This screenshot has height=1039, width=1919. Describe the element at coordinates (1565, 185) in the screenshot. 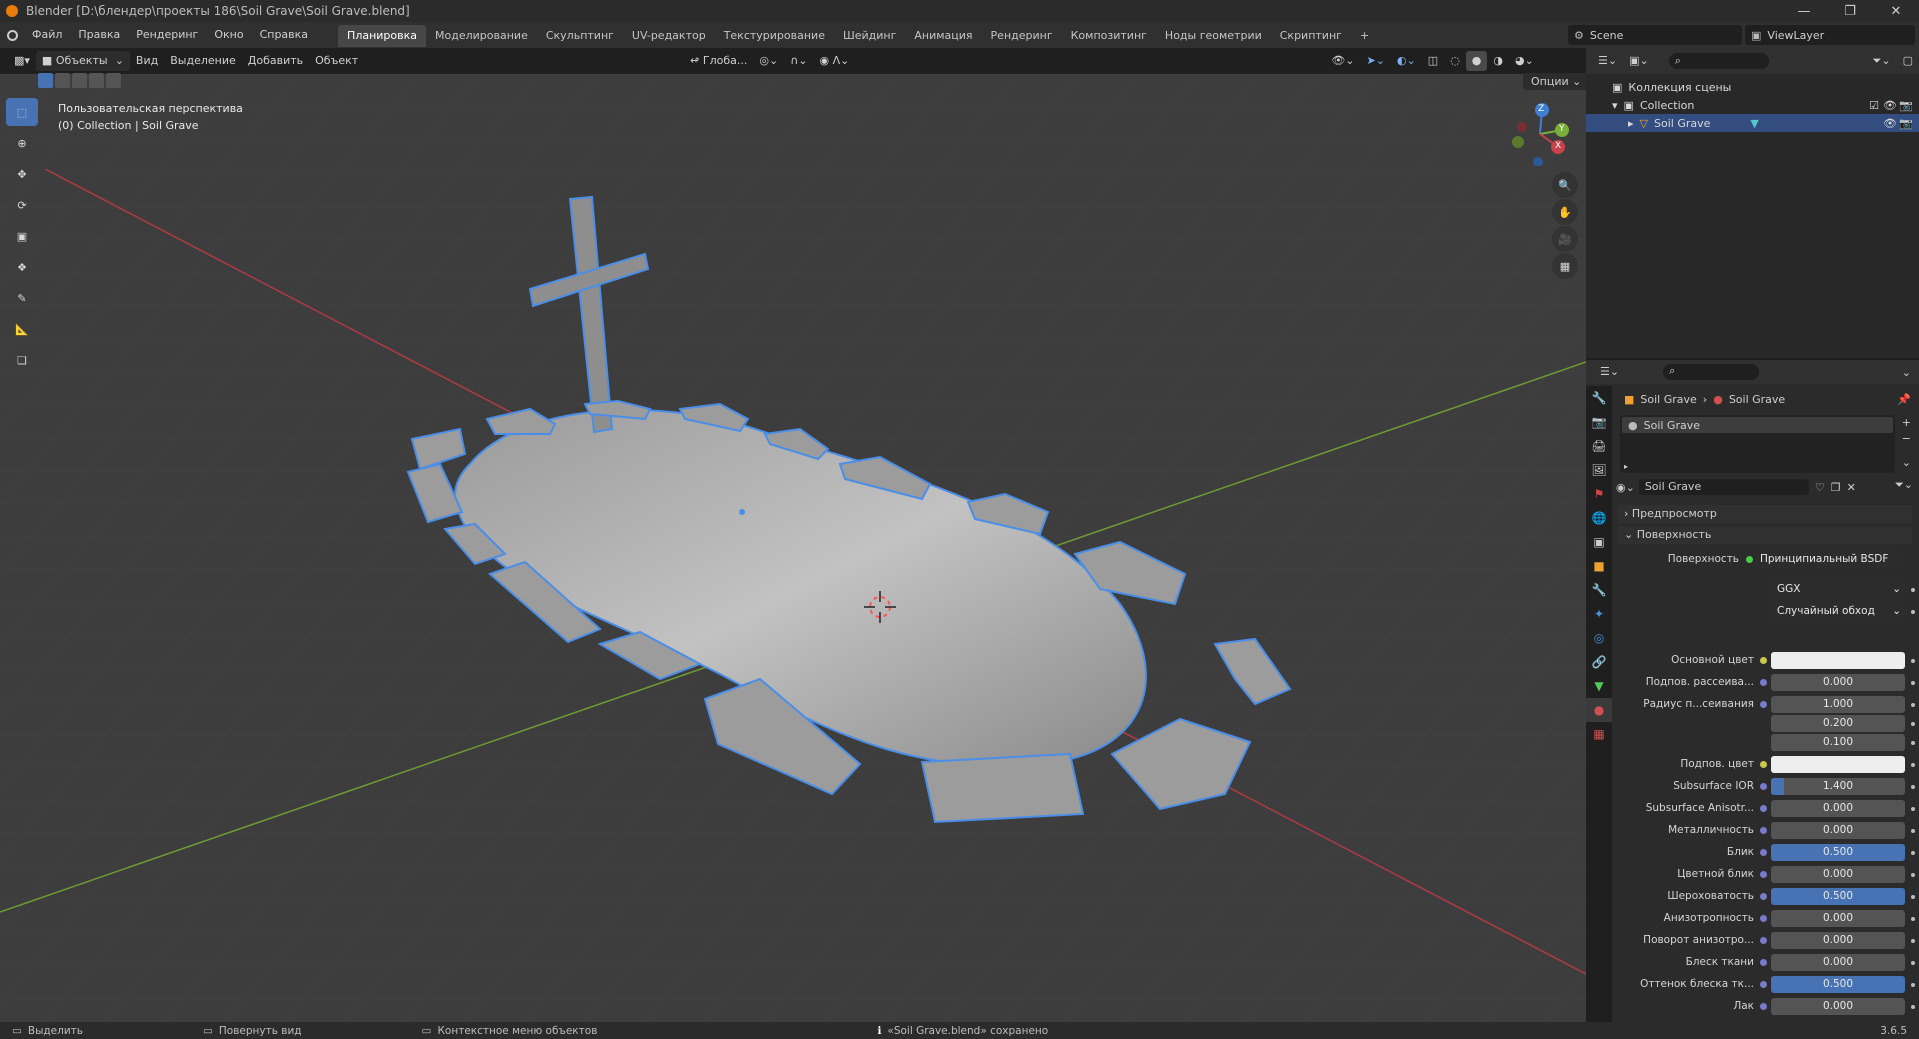

I see `zoom-icon: 🔍` at that location.